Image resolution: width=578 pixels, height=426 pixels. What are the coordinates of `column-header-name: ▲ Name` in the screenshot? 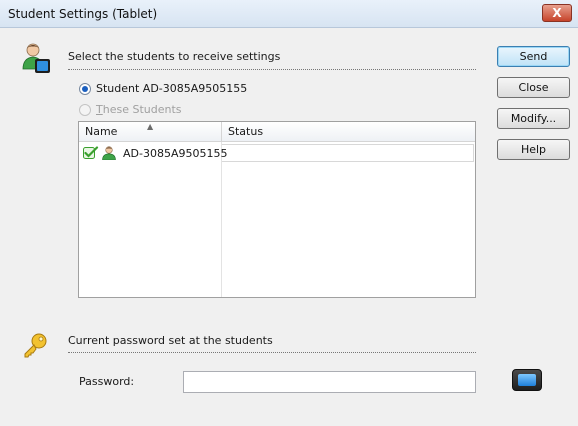 It's located at (150, 132).